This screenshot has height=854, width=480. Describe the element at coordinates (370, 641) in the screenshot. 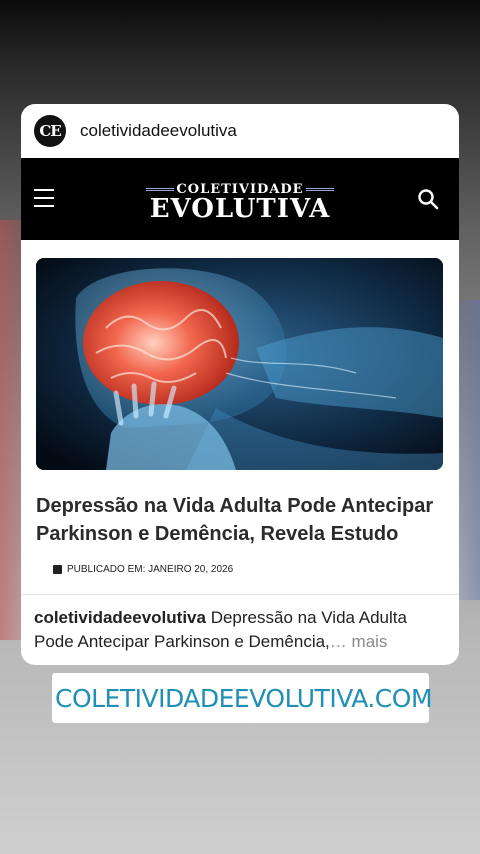

I see `more-link: mais` at that location.